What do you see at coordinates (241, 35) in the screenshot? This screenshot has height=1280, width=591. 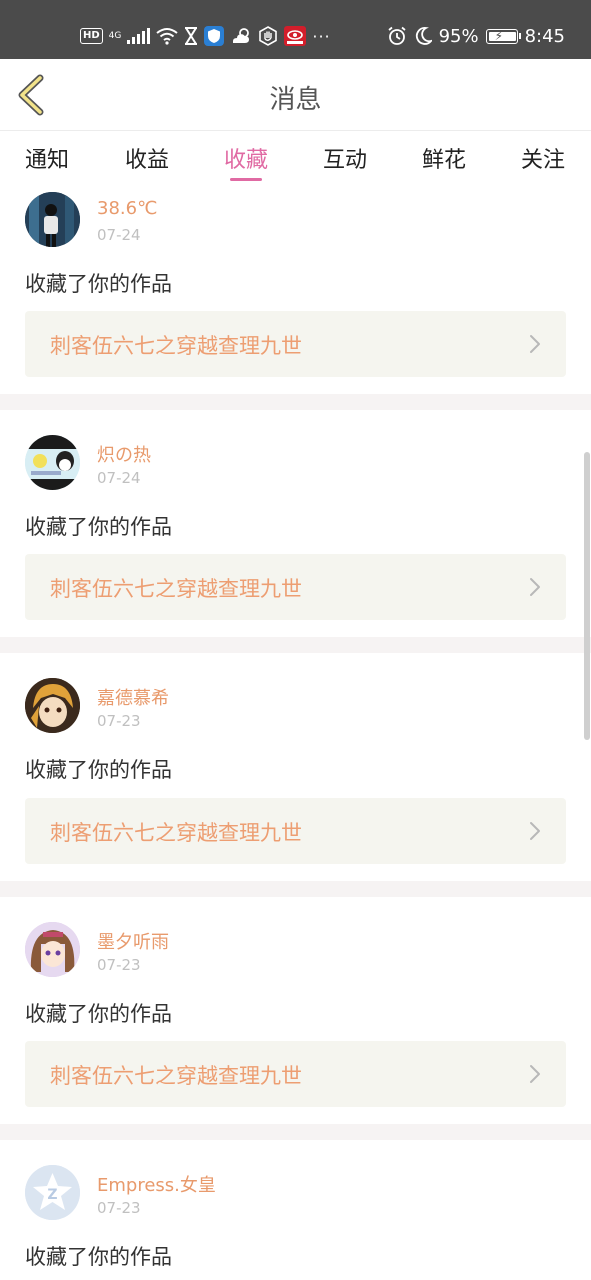 I see `weather-icon` at bounding box center [241, 35].